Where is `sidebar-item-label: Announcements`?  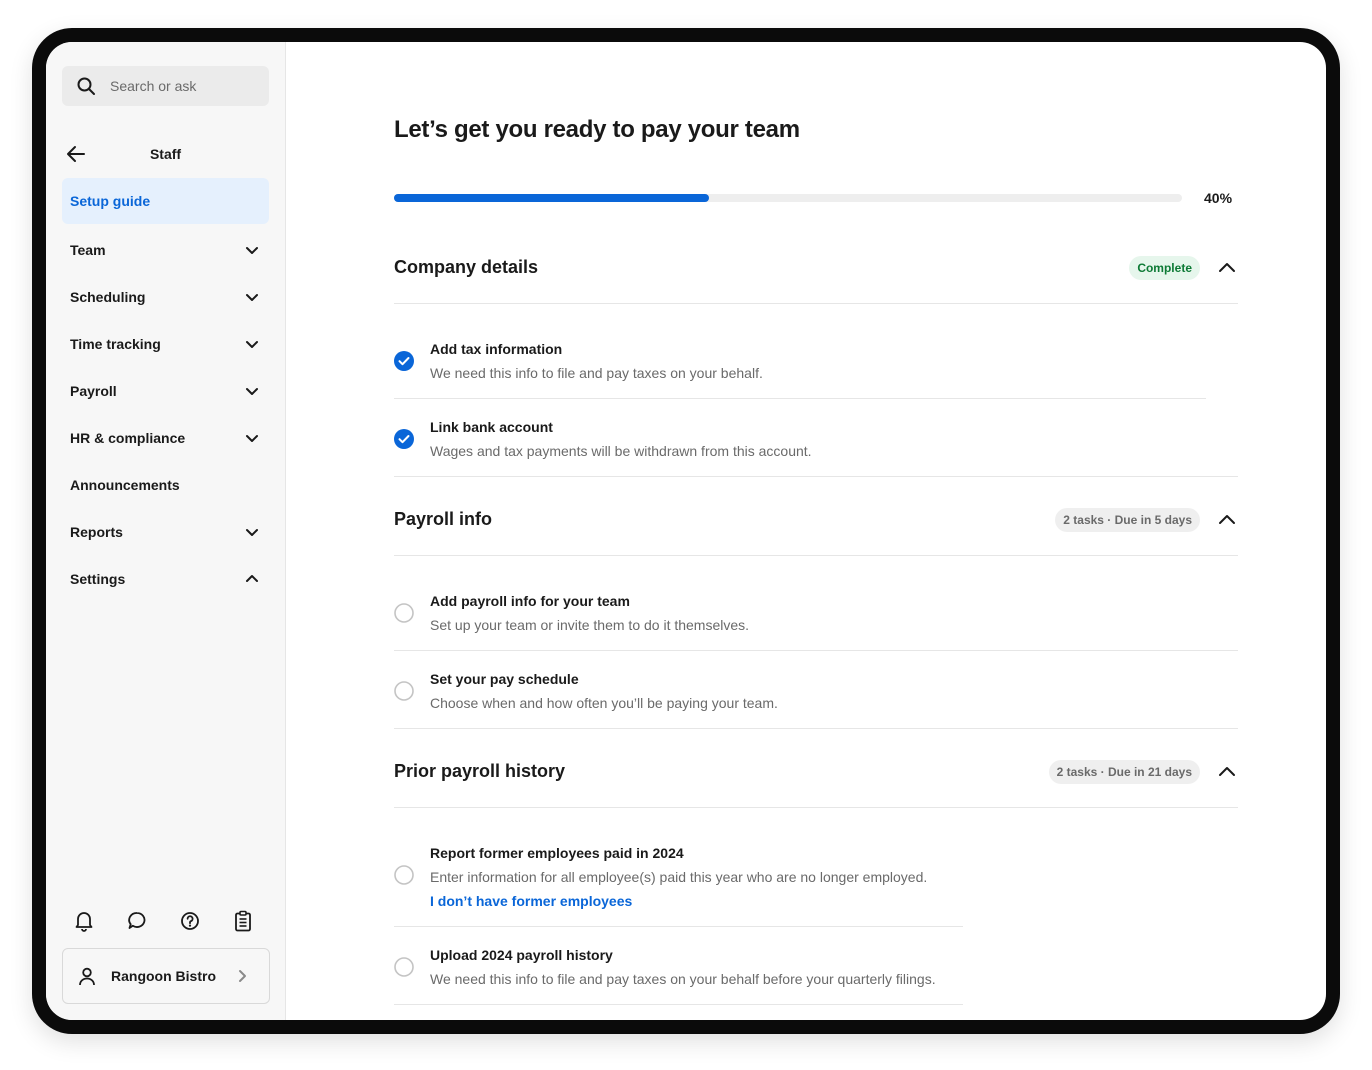
sidebar-item-label: Announcements is located at coordinates (125, 484).